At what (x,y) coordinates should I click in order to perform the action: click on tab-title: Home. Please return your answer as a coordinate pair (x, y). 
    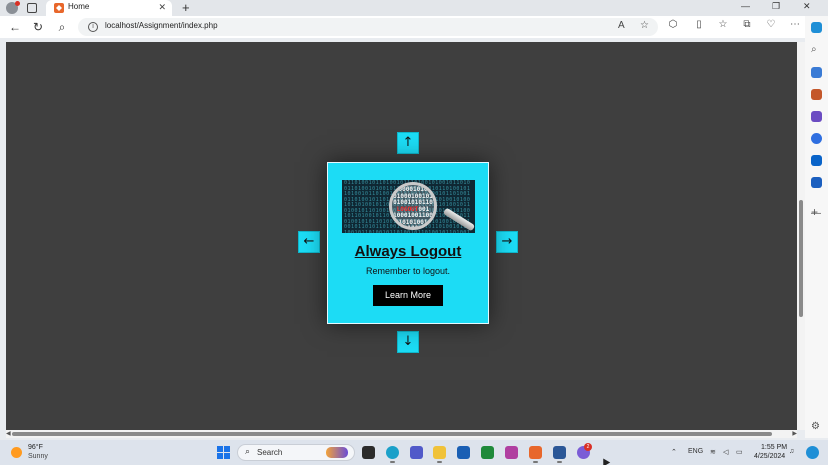
    Looking at the image, I should click on (79, 6).